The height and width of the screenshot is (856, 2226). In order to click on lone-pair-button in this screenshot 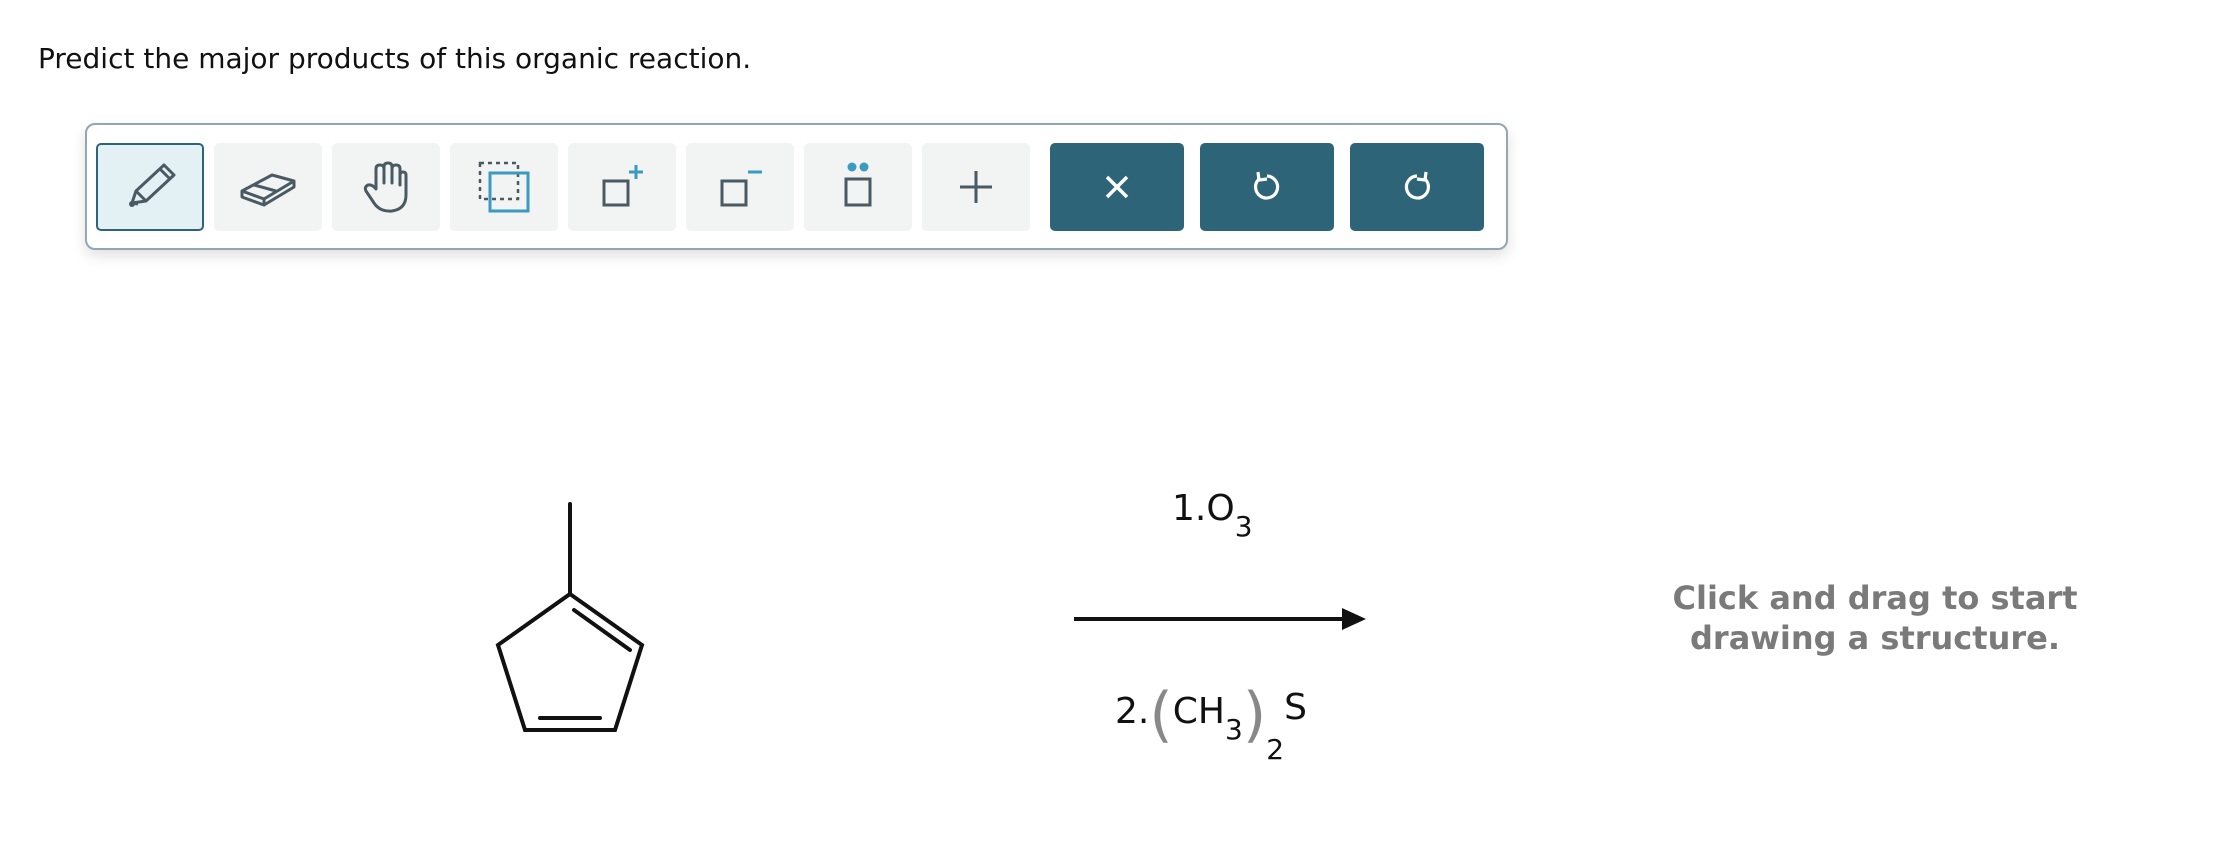, I will do `click(858, 187)`.